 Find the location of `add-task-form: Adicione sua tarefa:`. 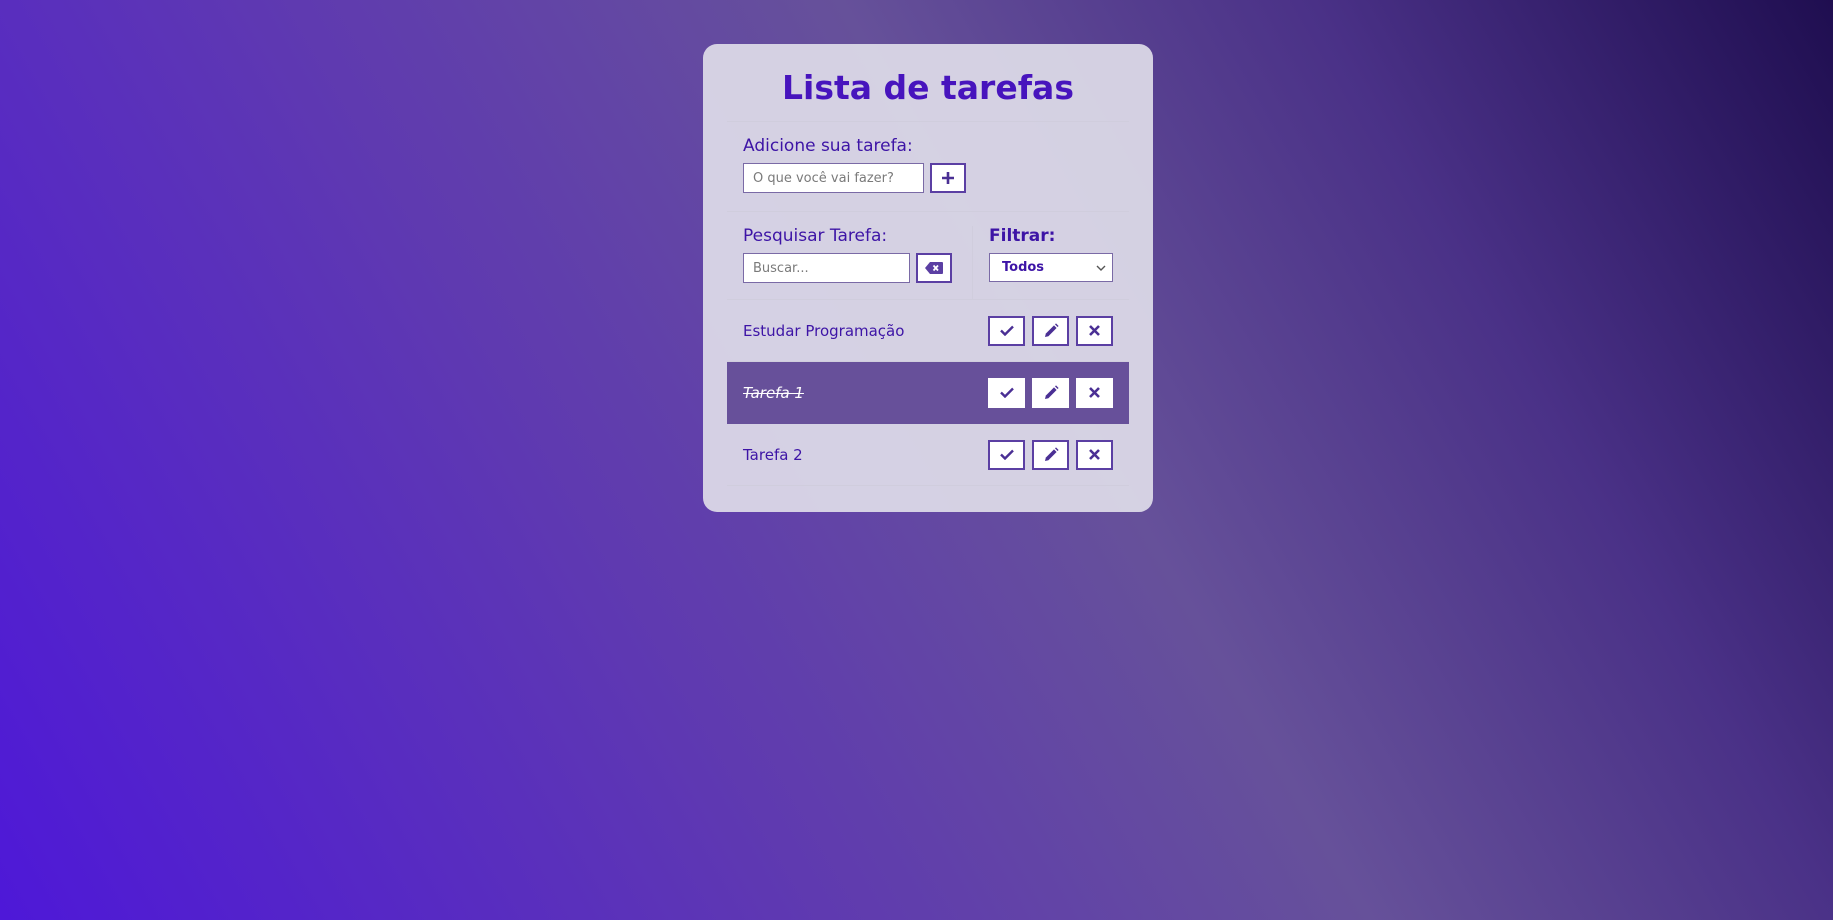

add-task-form: Adicione sua tarefa: is located at coordinates (928, 167).